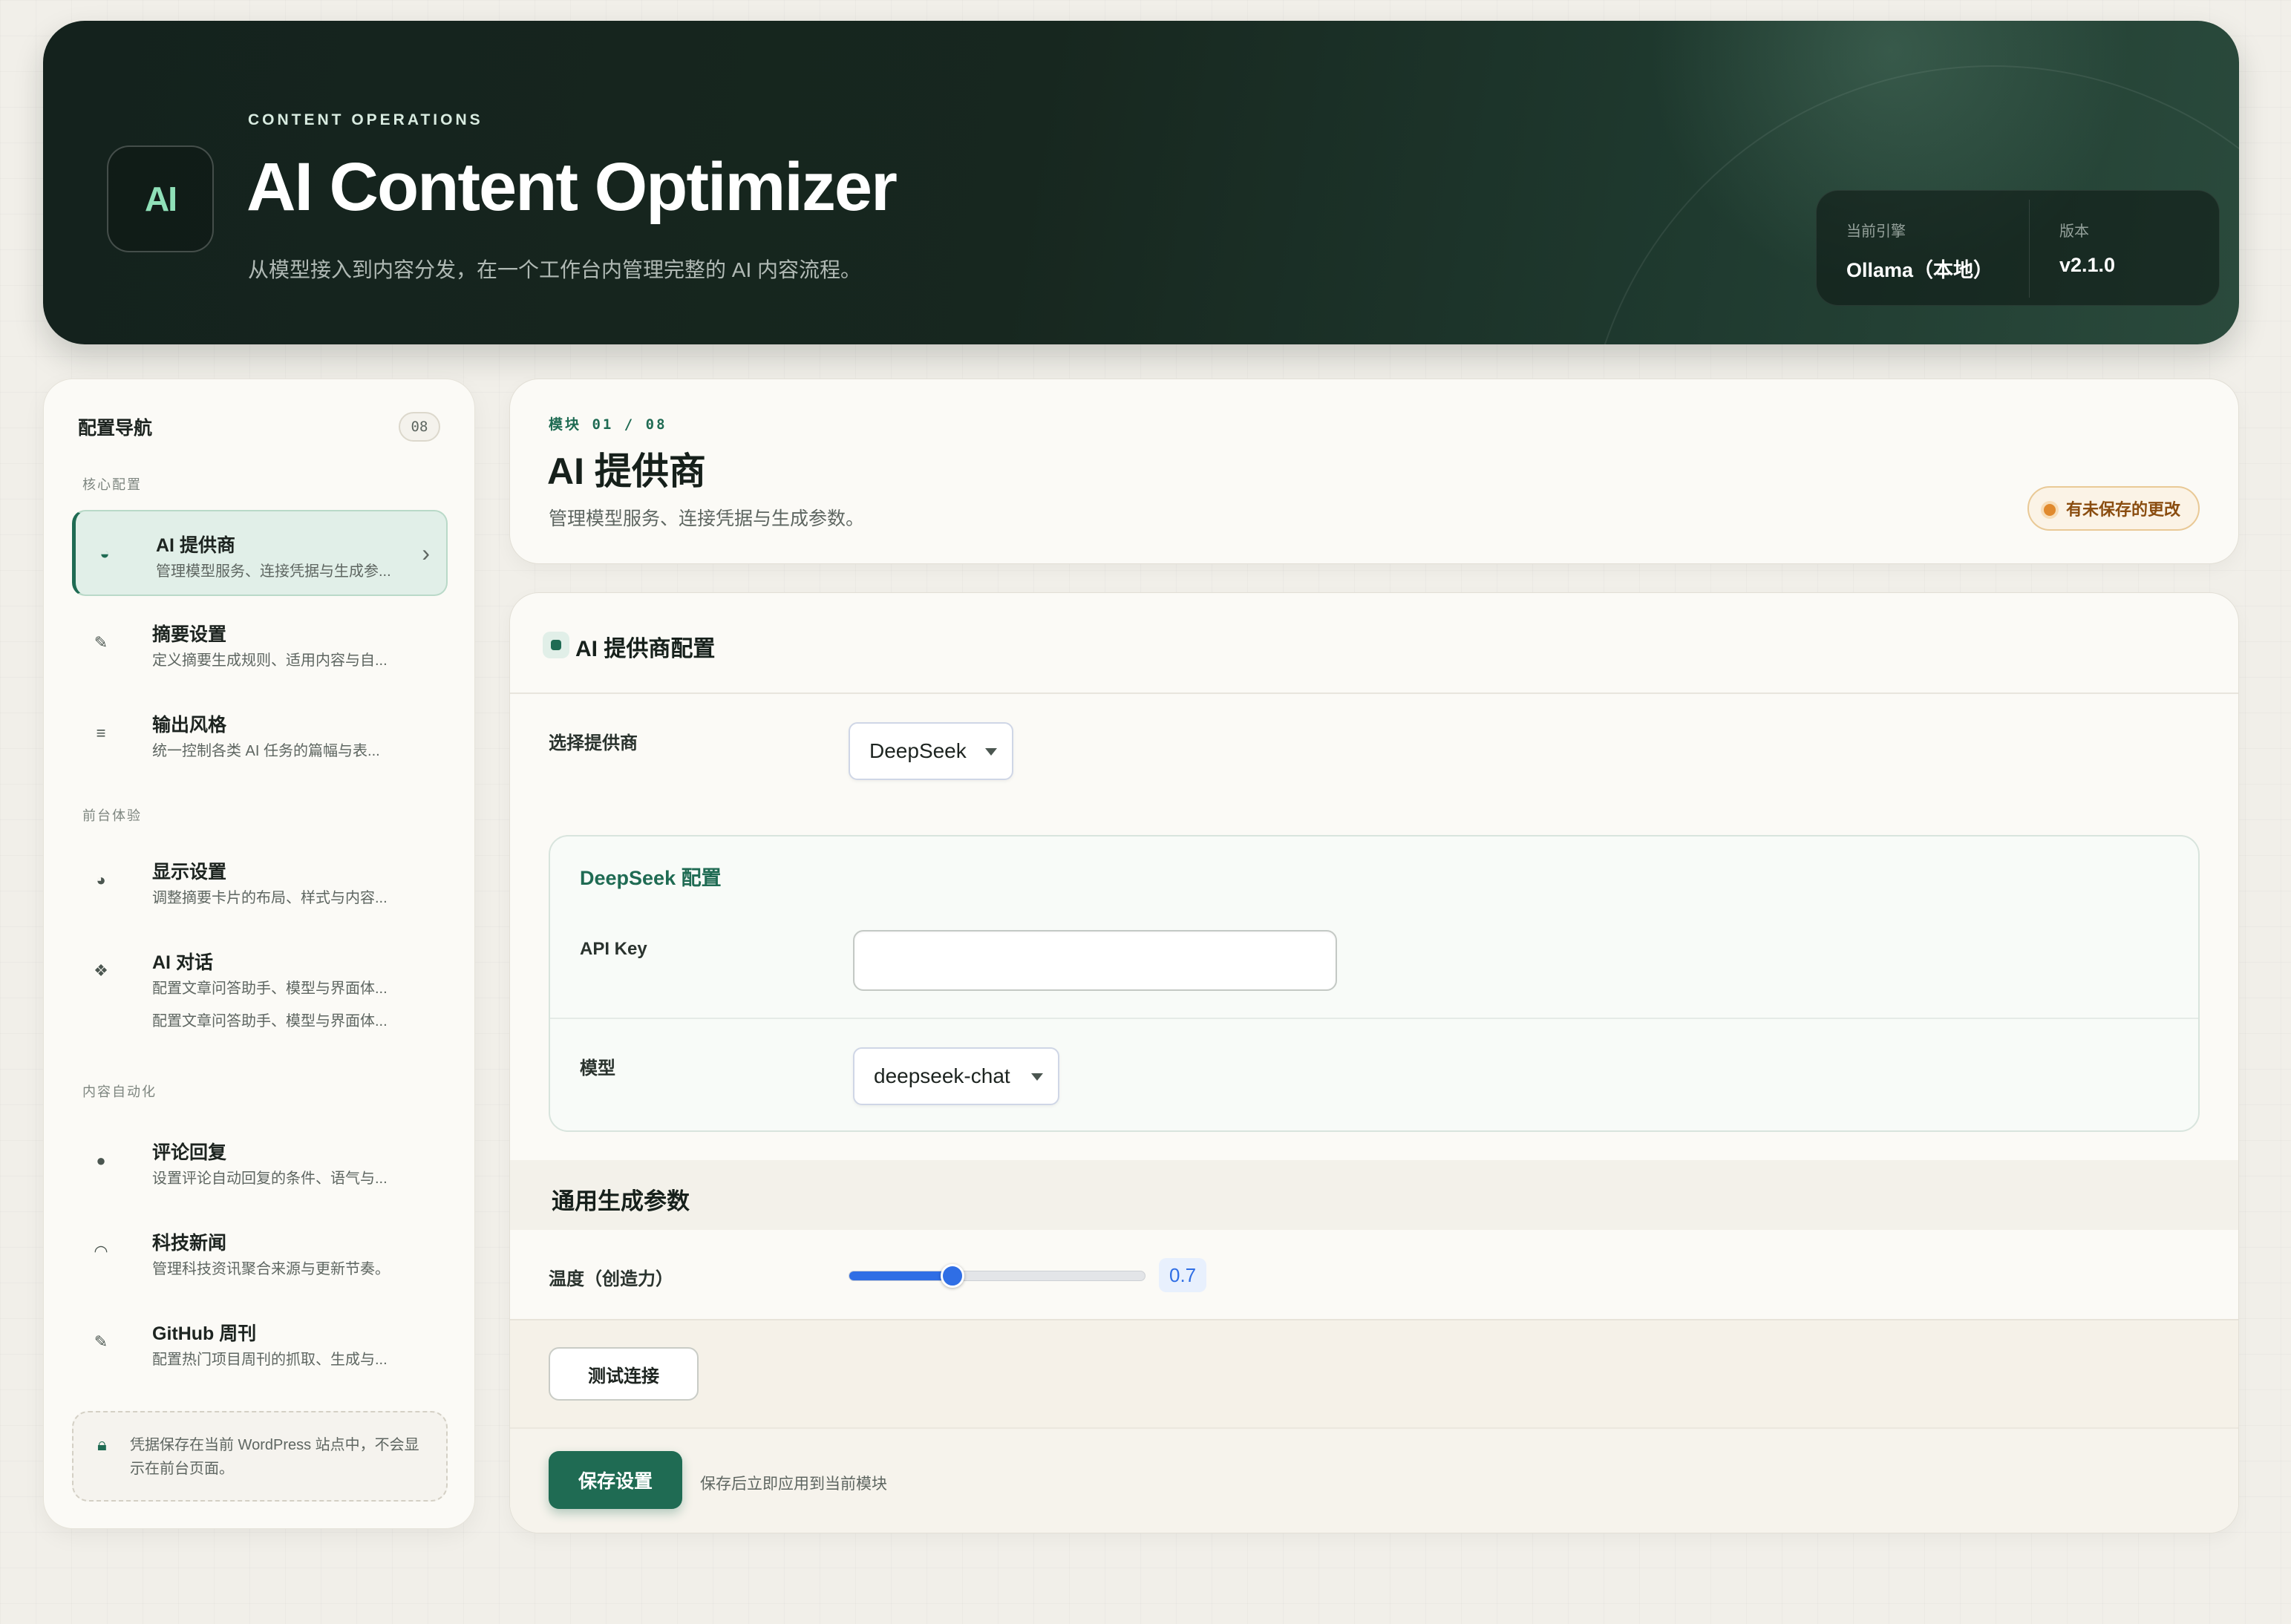 This screenshot has height=1624, width=2291. I want to click on group-core: 核心配置, so click(112, 485).